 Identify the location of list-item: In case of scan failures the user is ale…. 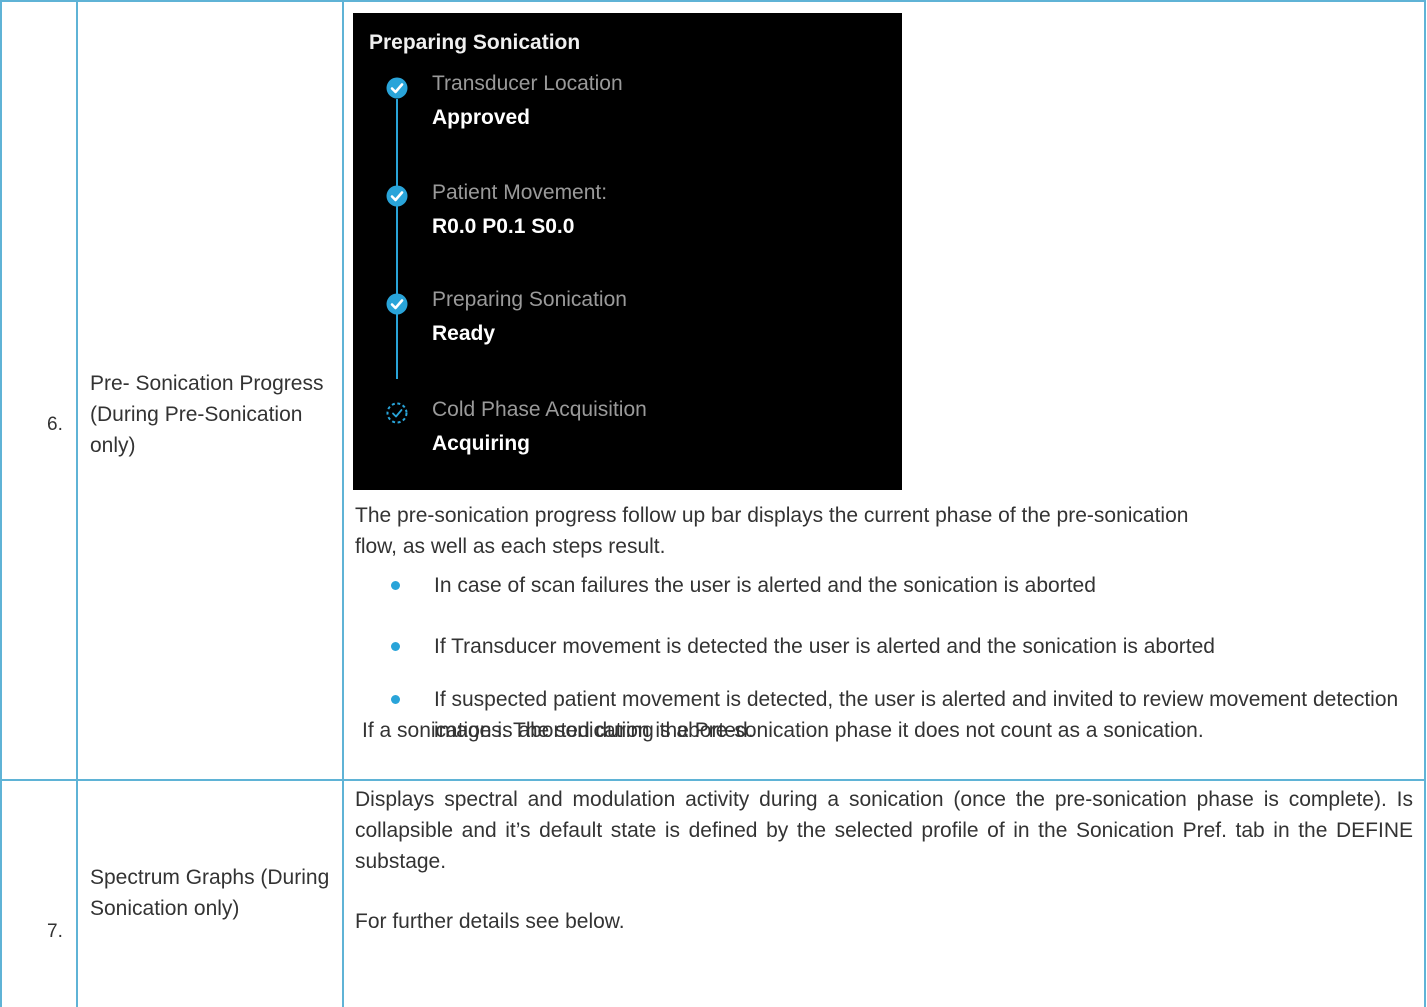
(907, 585).